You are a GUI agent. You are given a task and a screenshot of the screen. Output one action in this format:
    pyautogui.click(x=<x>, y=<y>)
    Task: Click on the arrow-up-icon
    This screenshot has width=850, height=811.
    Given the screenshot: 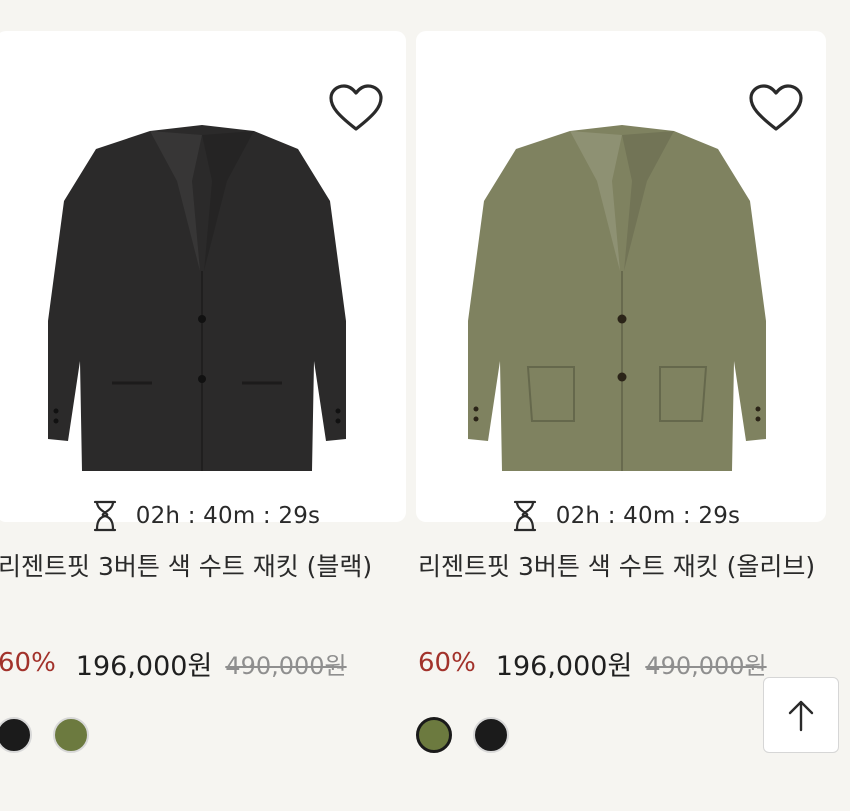 What is the action you would take?
    pyautogui.click(x=801, y=716)
    